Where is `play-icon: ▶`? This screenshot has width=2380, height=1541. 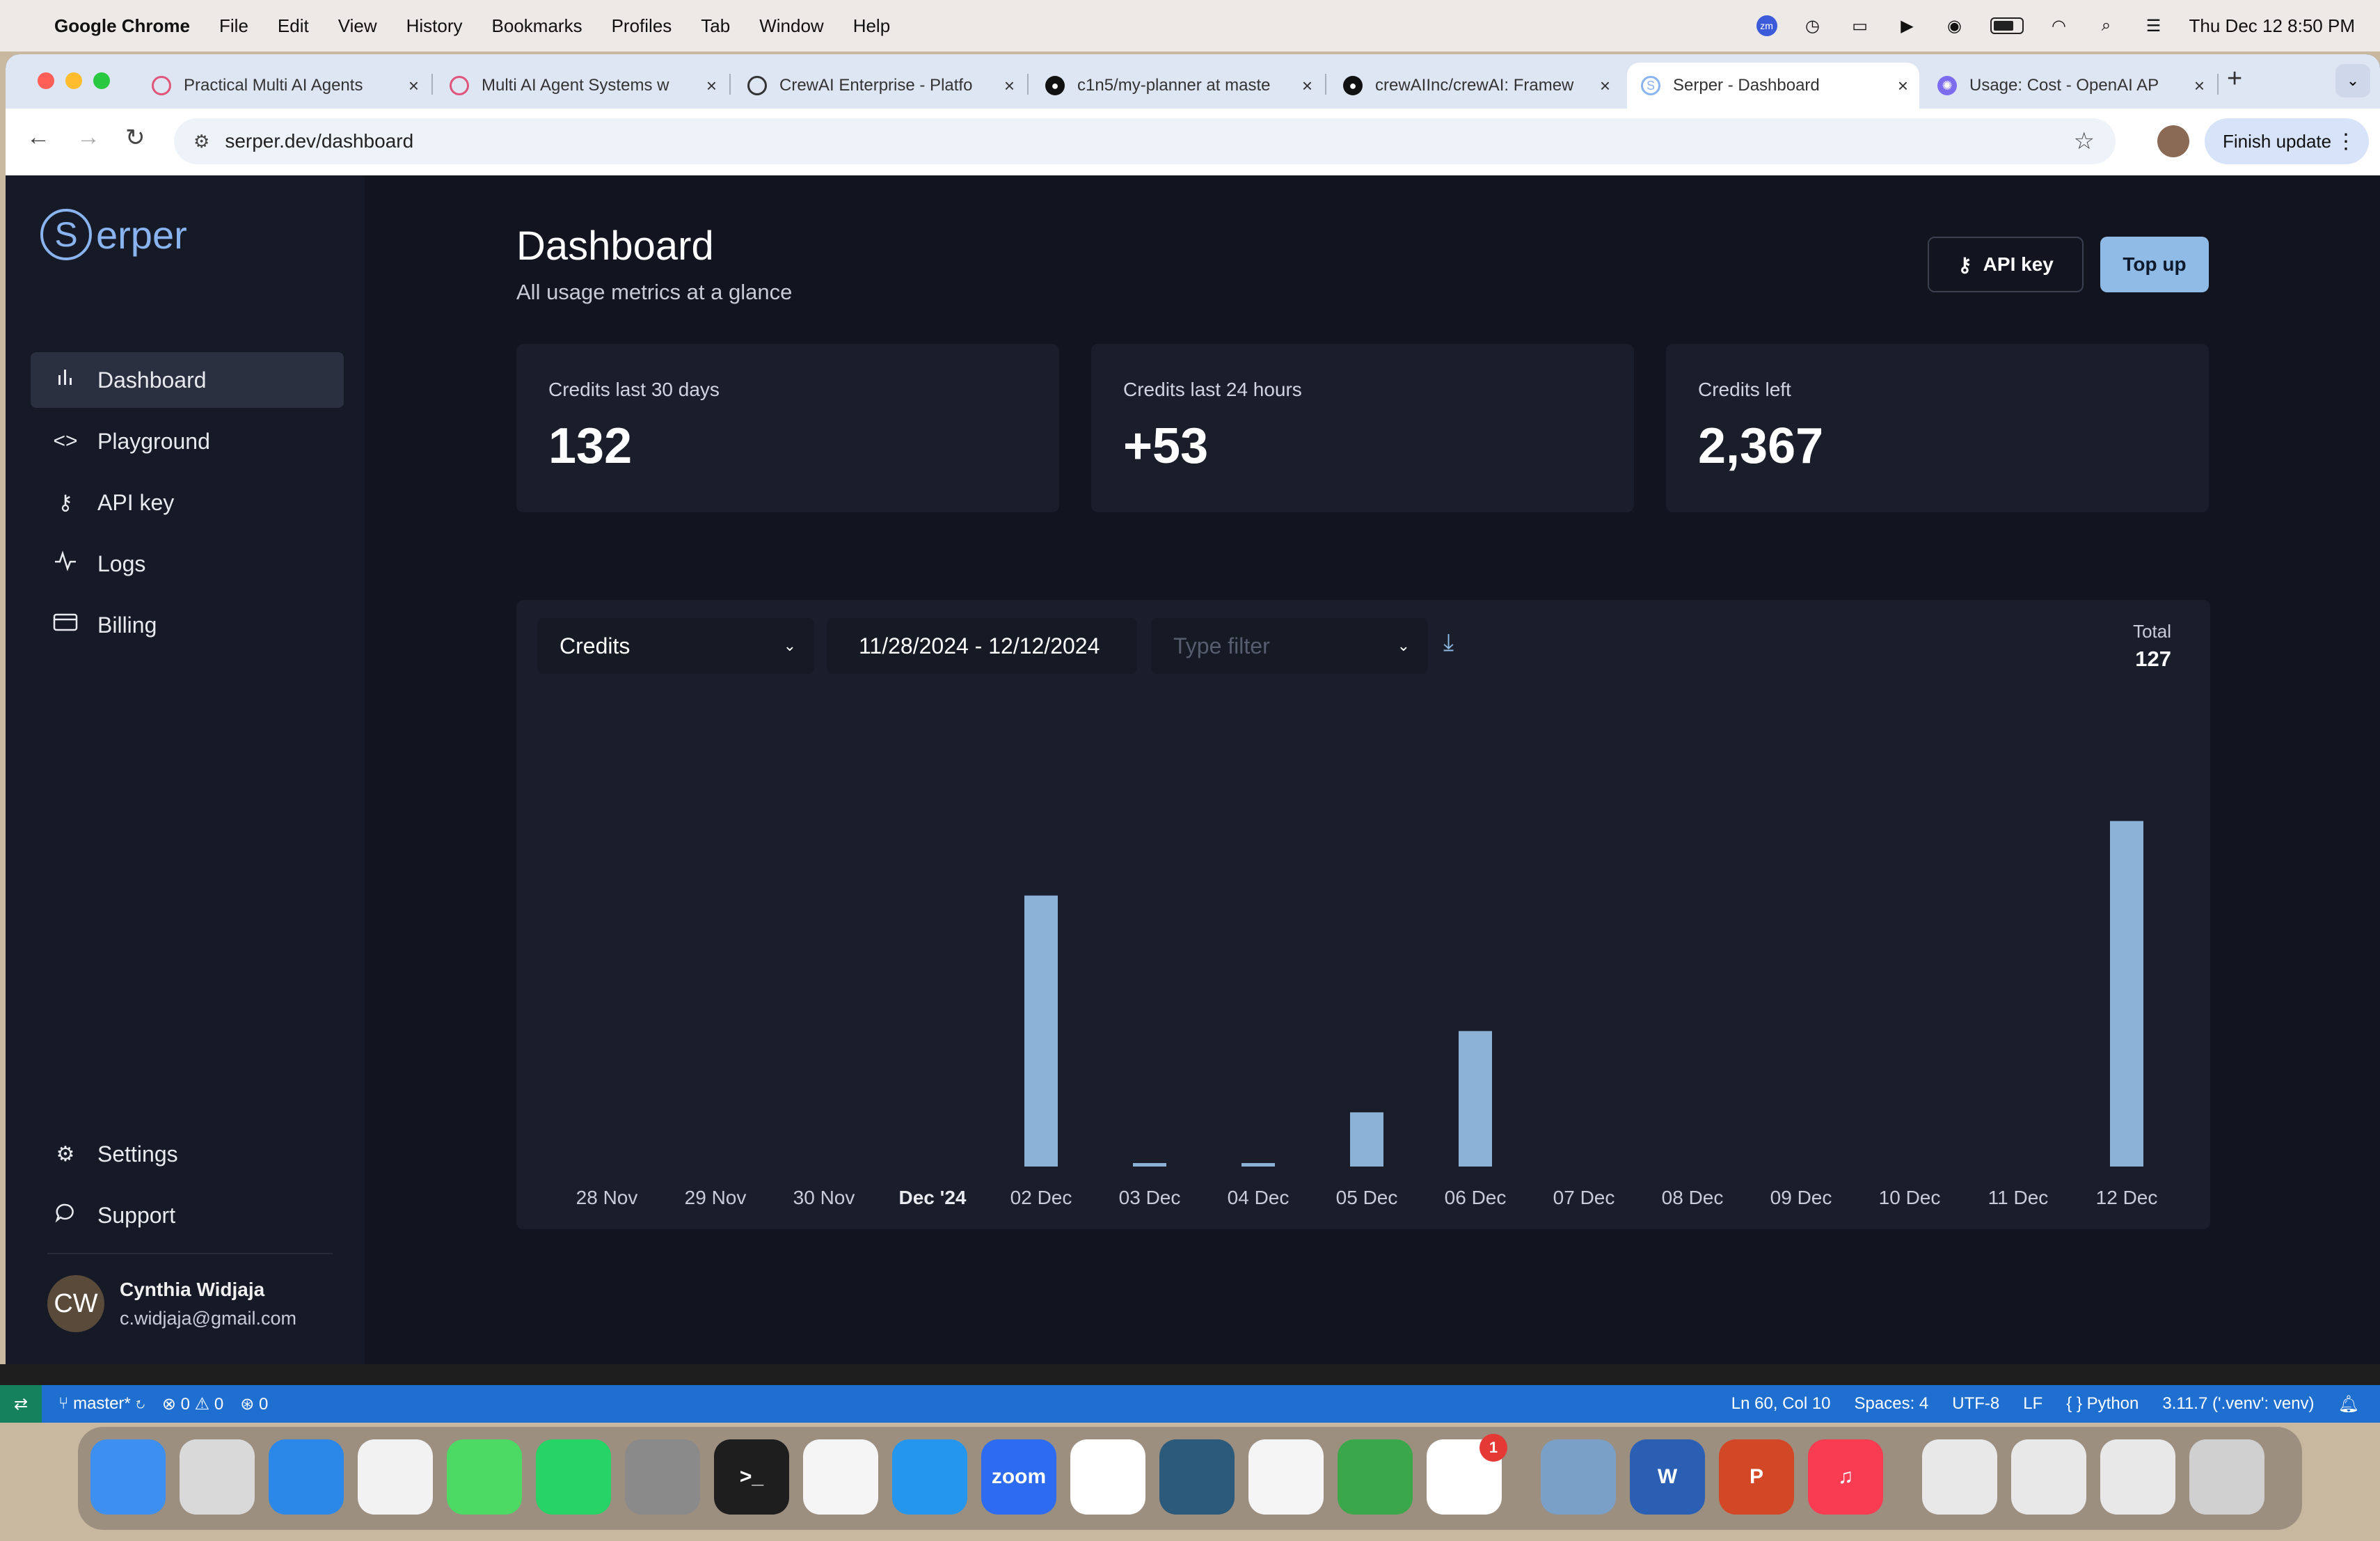
play-icon: ▶ is located at coordinates (1907, 25).